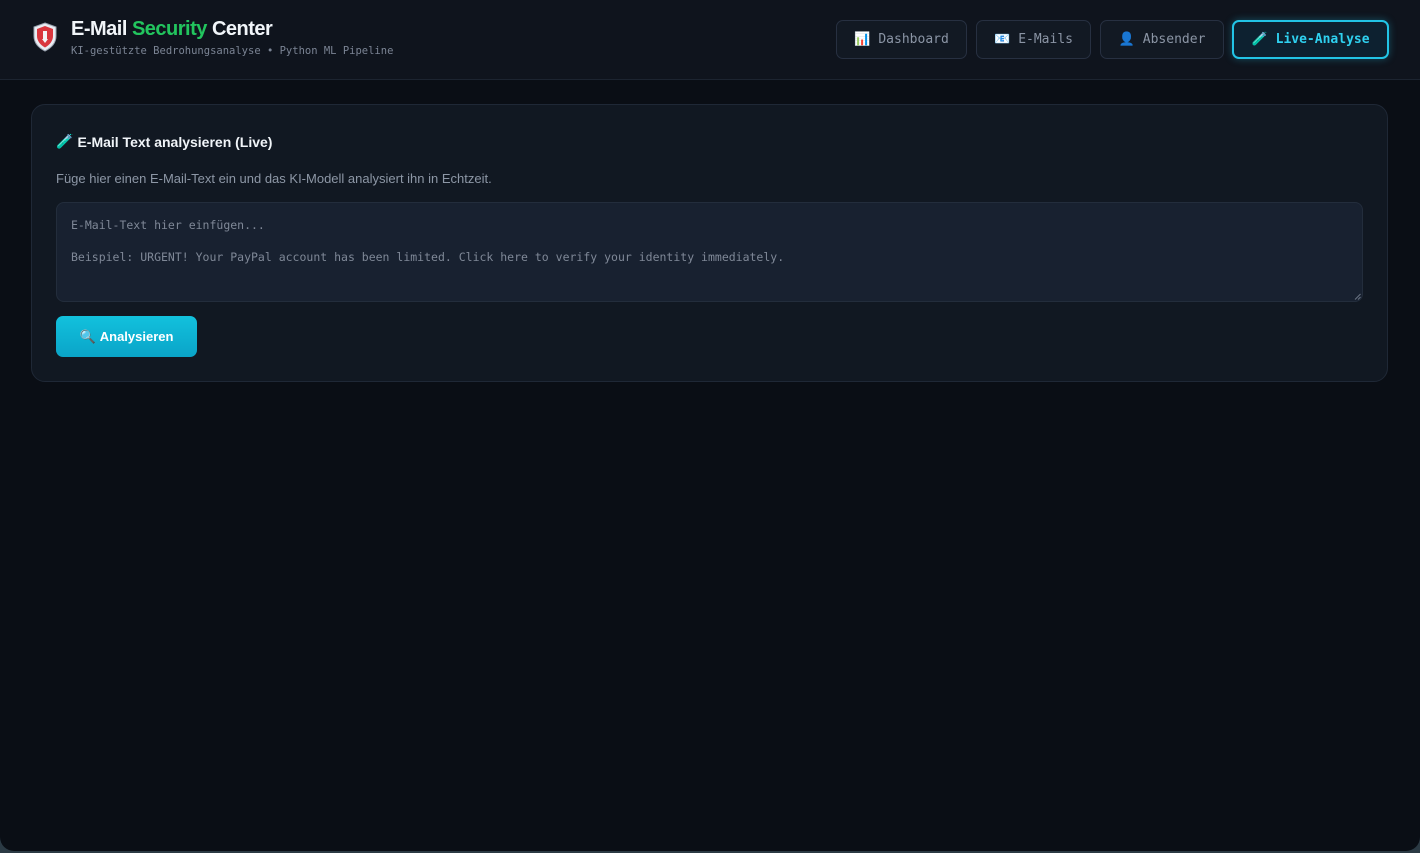 This screenshot has height=853, width=1420. What do you see at coordinates (136, 336) in the screenshot?
I see `analyze-button-label: Analysieren` at bounding box center [136, 336].